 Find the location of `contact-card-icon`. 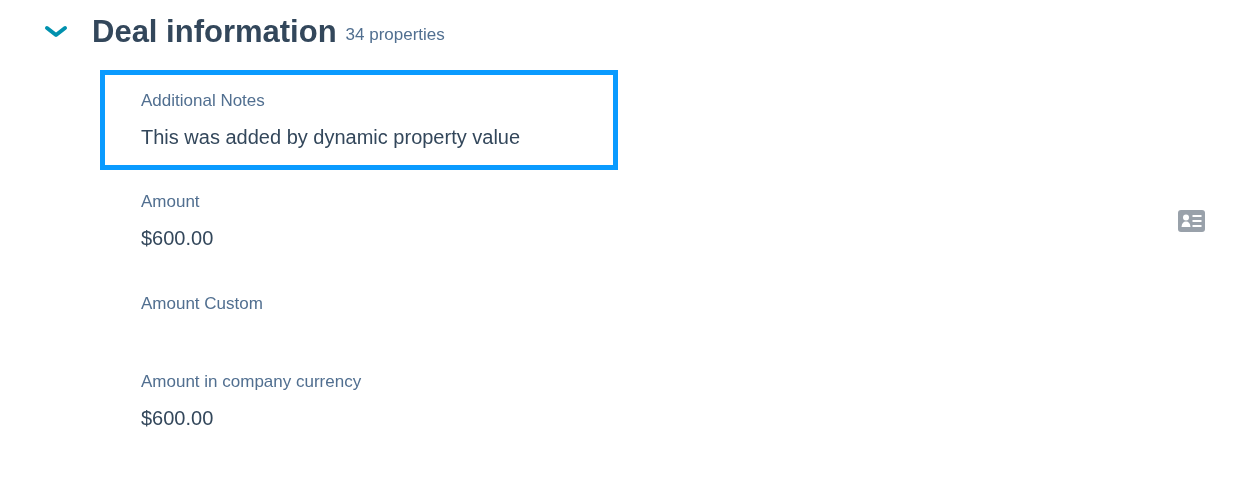

contact-card-icon is located at coordinates (1191, 221).